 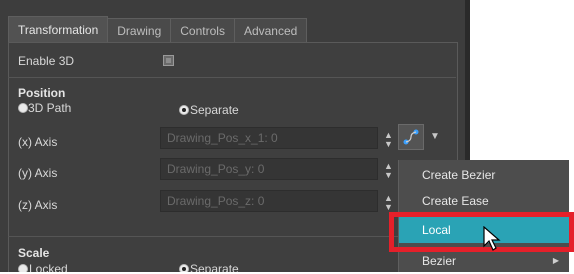 What do you see at coordinates (269, 169) in the screenshot?
I see `y-axis-field: Drawing_Pos_y: 0` at bounding box center [269, 169].